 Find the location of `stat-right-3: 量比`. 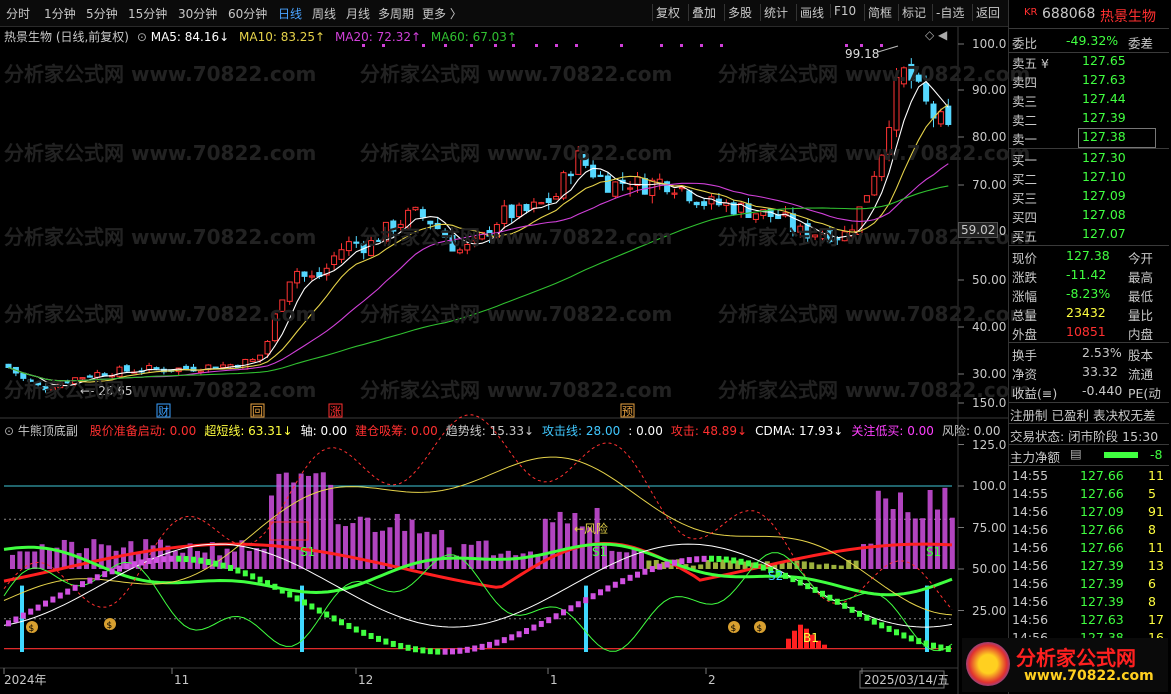

stat-right-3: 量比 is located at coordinates (1141, 315).